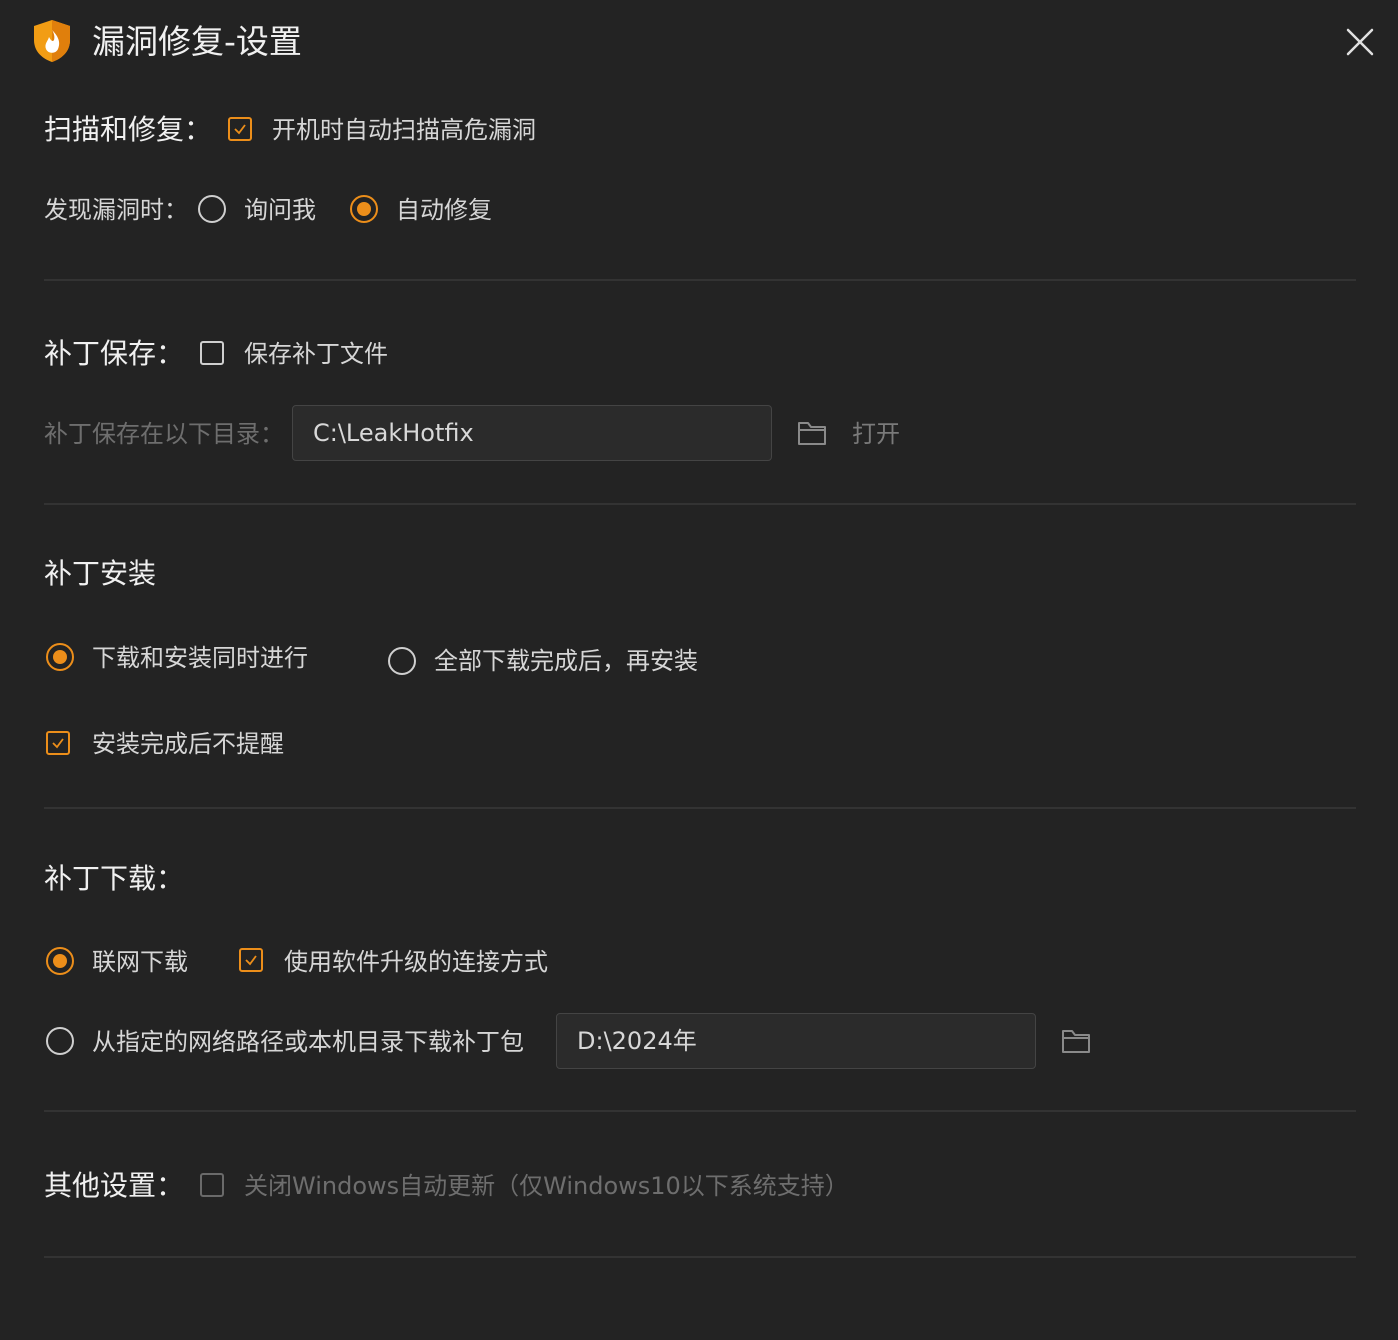 The image size is (1398, 1340). What do you see at coordinates (796, 1041) in the screenshot?
I see `local-path-input: D:\2024年` at bounding box center [796, 1041].